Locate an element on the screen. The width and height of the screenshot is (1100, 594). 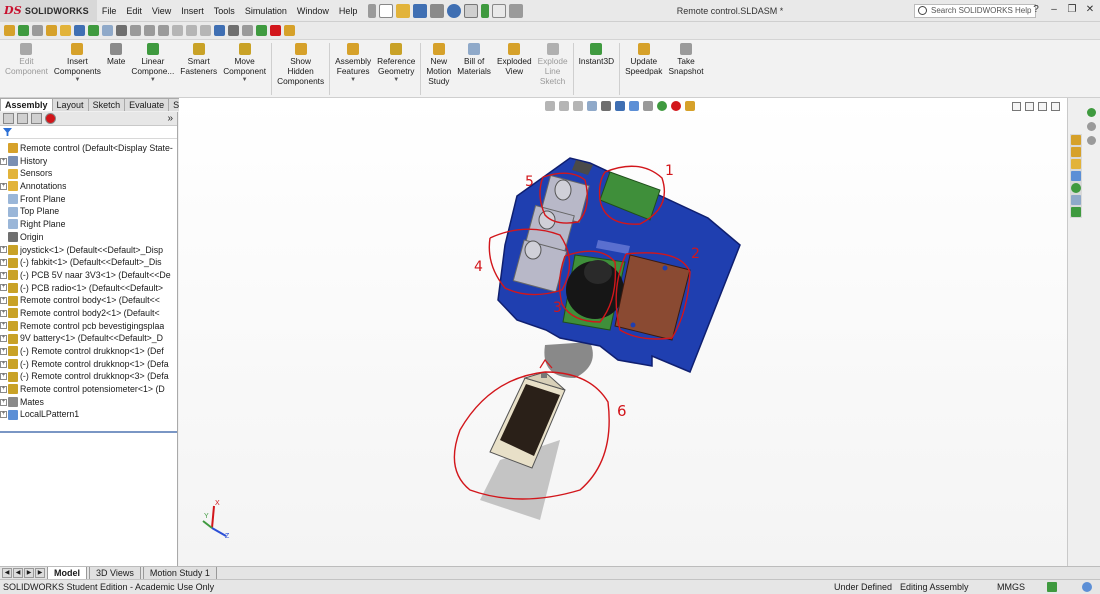
bottom-tab-motion-study-1: Motion Study 1 is located at coordinates (179, 573).